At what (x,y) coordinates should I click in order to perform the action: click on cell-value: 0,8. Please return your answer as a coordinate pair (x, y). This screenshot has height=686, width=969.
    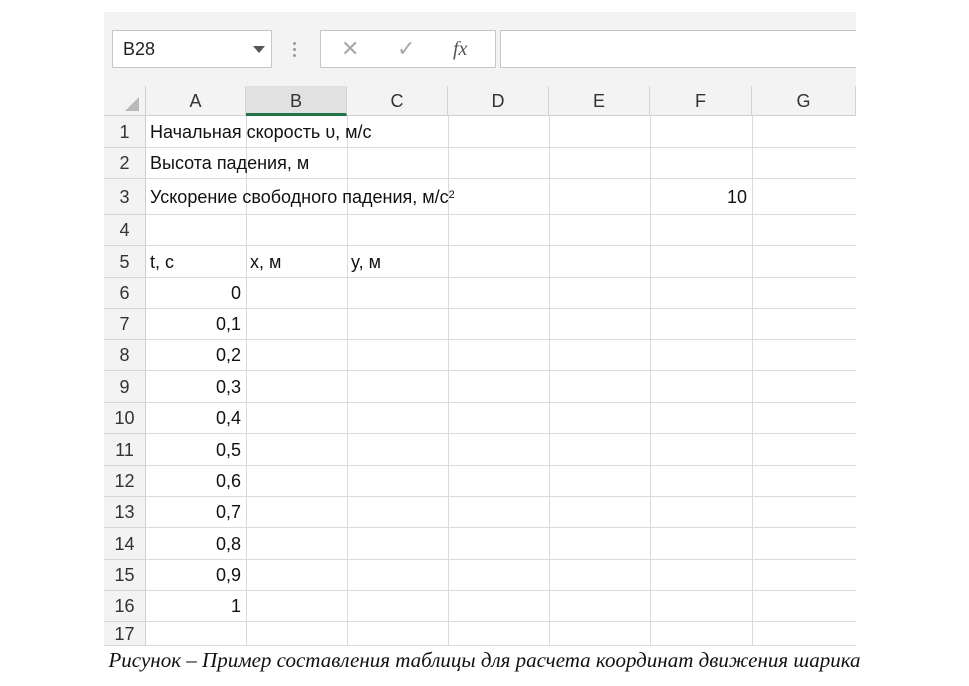
    Looking at the image, I should click on (228, 544).